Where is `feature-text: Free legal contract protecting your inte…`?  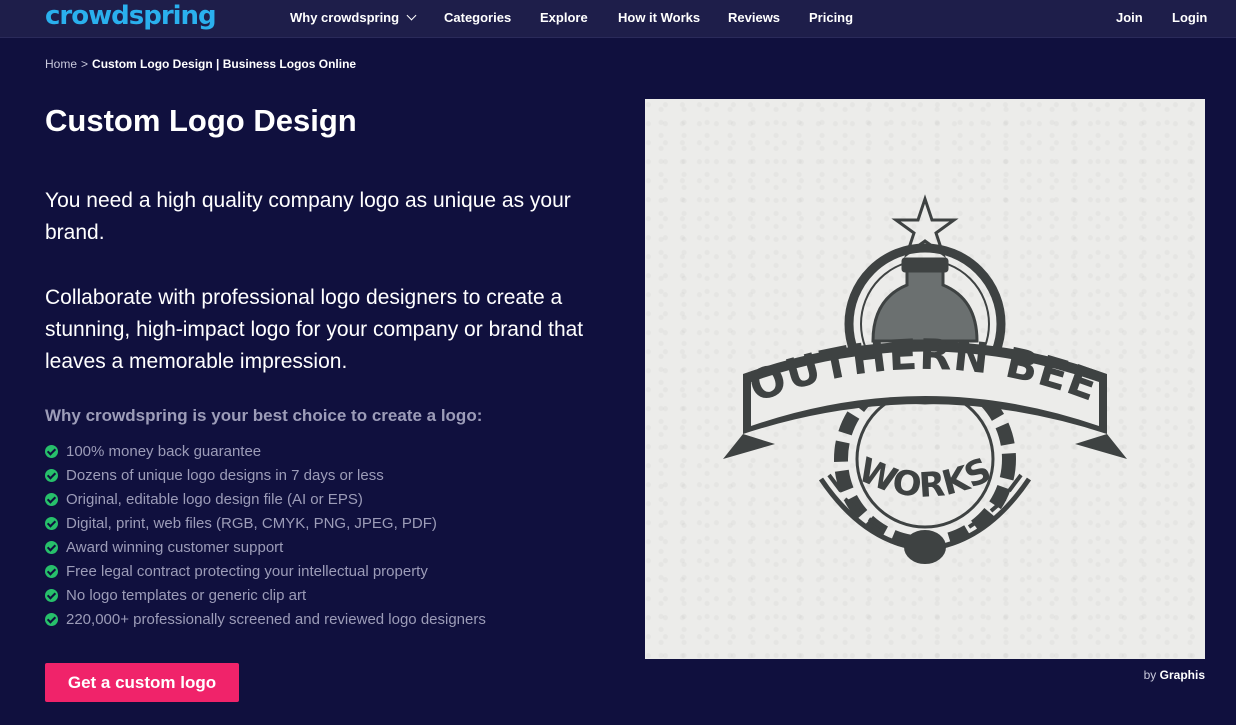
feature-text: Free legal contract protecting your inte… is located at coordinates (247, 571).